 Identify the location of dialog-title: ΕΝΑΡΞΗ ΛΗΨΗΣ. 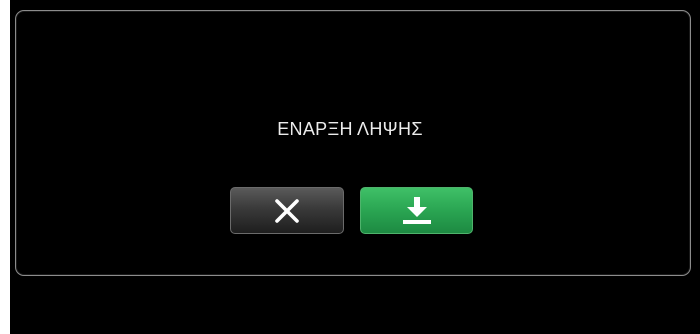
(350, 129).